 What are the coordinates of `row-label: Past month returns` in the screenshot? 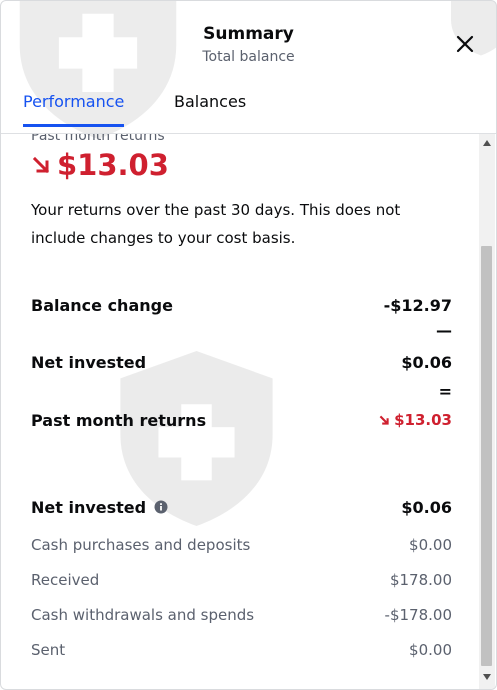 It's located at (119, 420).